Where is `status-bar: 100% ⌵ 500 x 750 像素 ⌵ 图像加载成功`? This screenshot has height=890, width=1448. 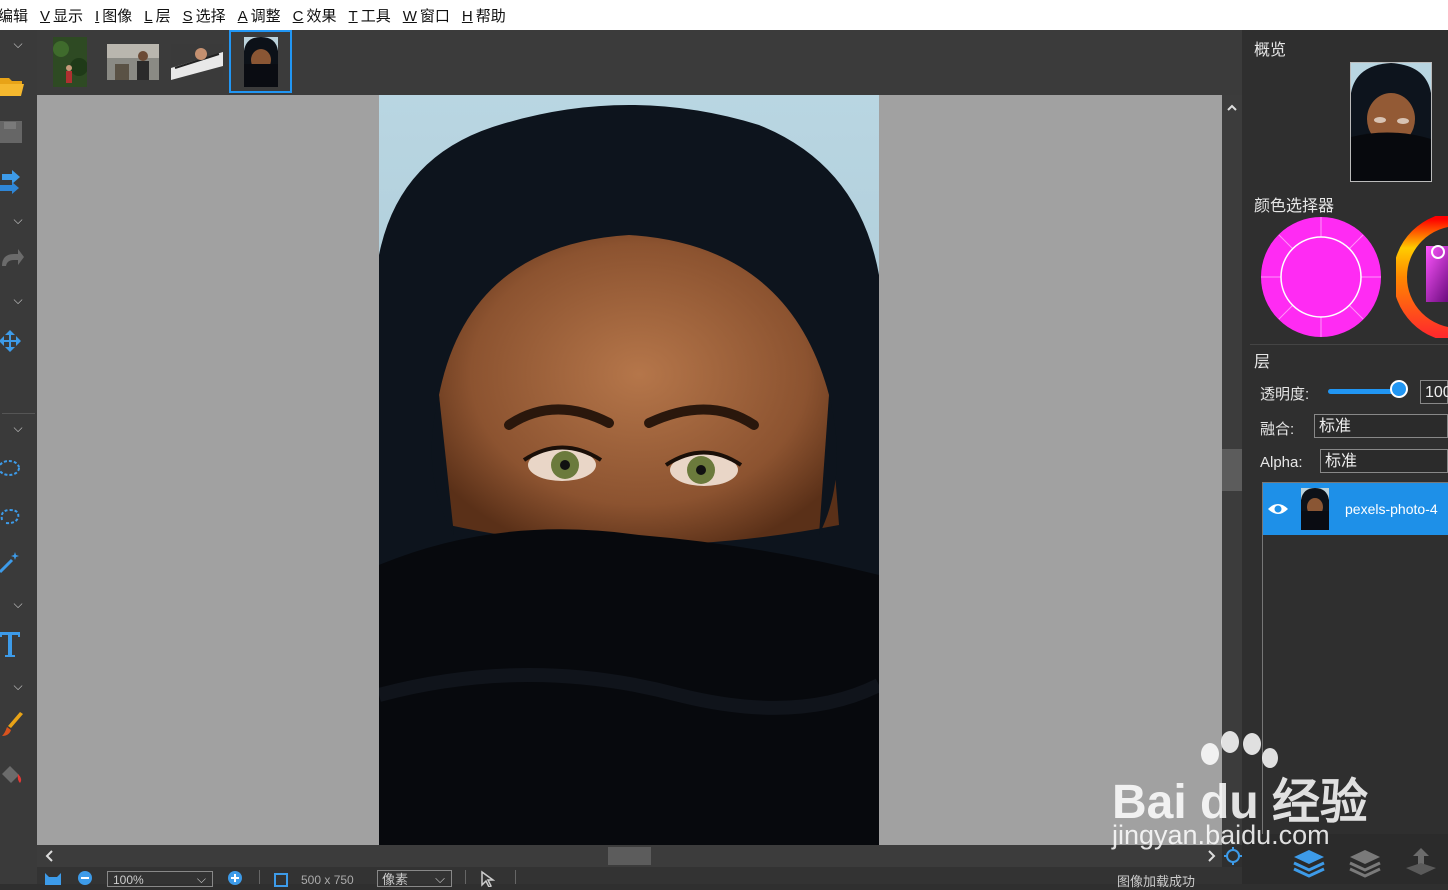
status-bar: 100% ⌵ 500 x 750 像素 ⌵ 图像加载成功 is located at coordinates (639, 878).